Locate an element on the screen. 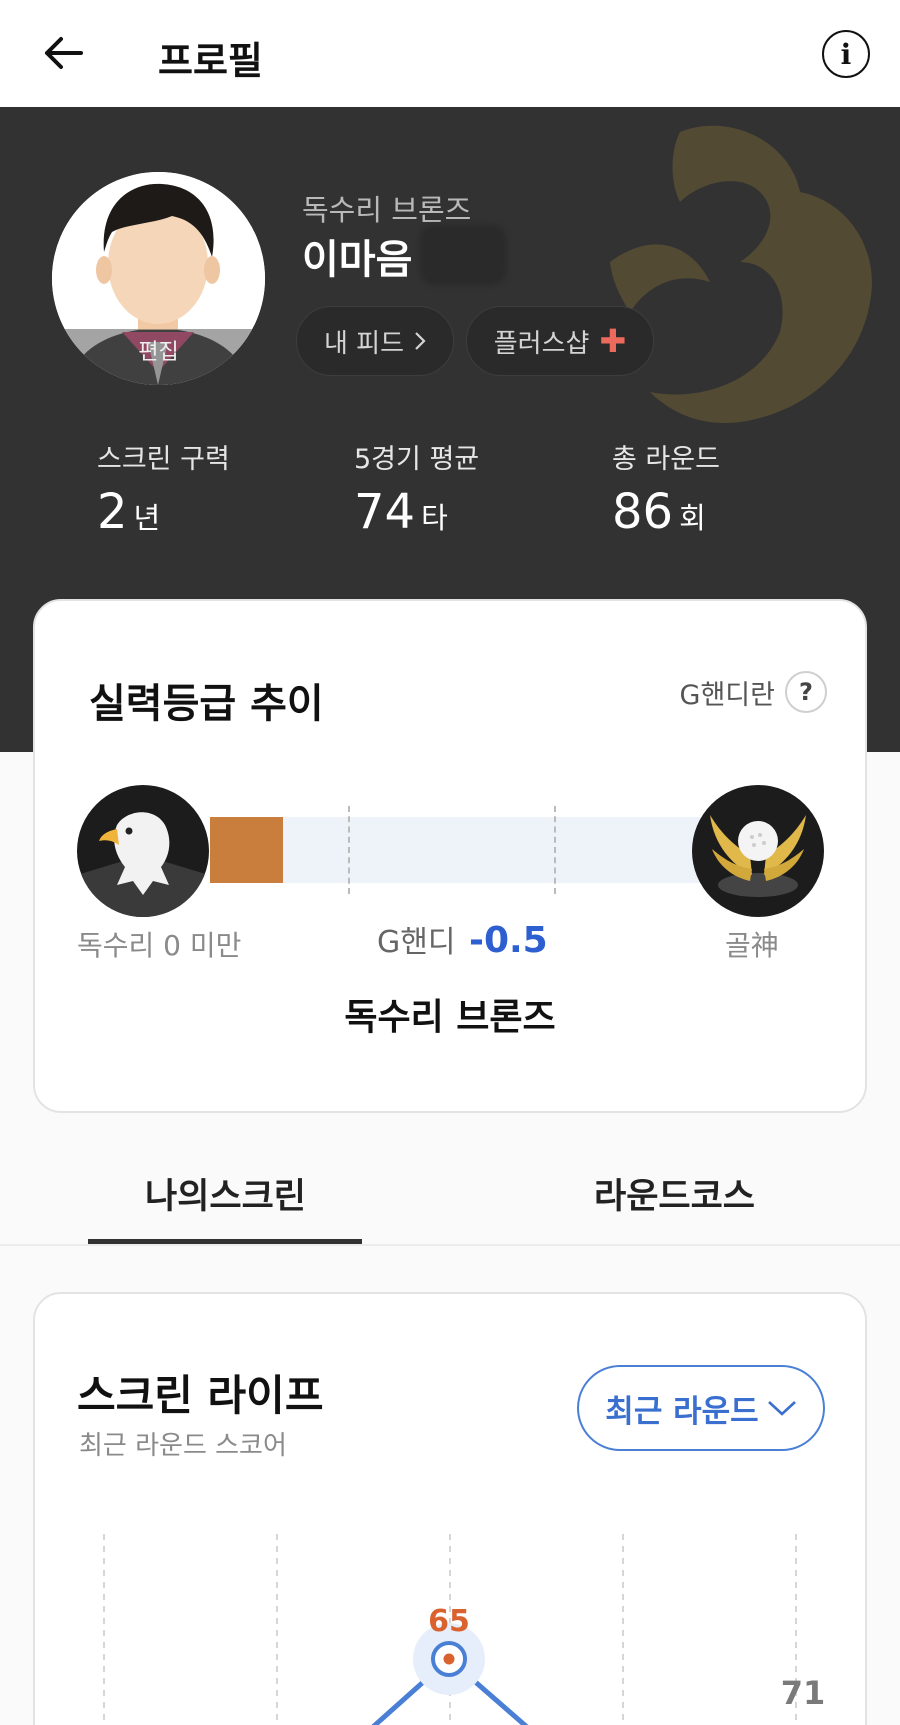  info-icon: i is located at coordinates (846, 54).